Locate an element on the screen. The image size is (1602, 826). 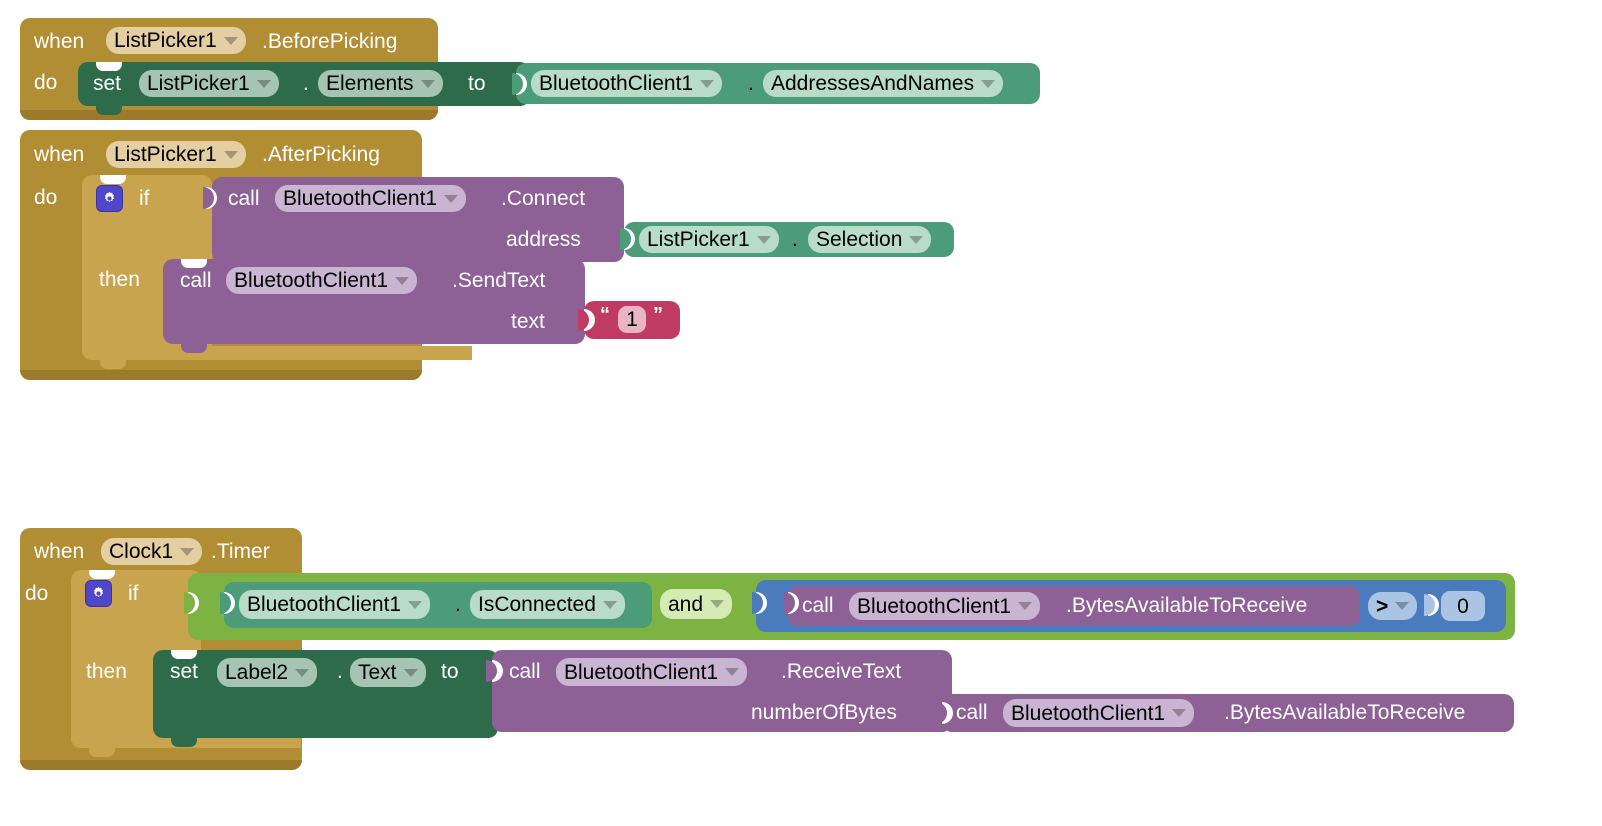
event-name-label-1: .BeforePicking is located at coordinates (330, 41).